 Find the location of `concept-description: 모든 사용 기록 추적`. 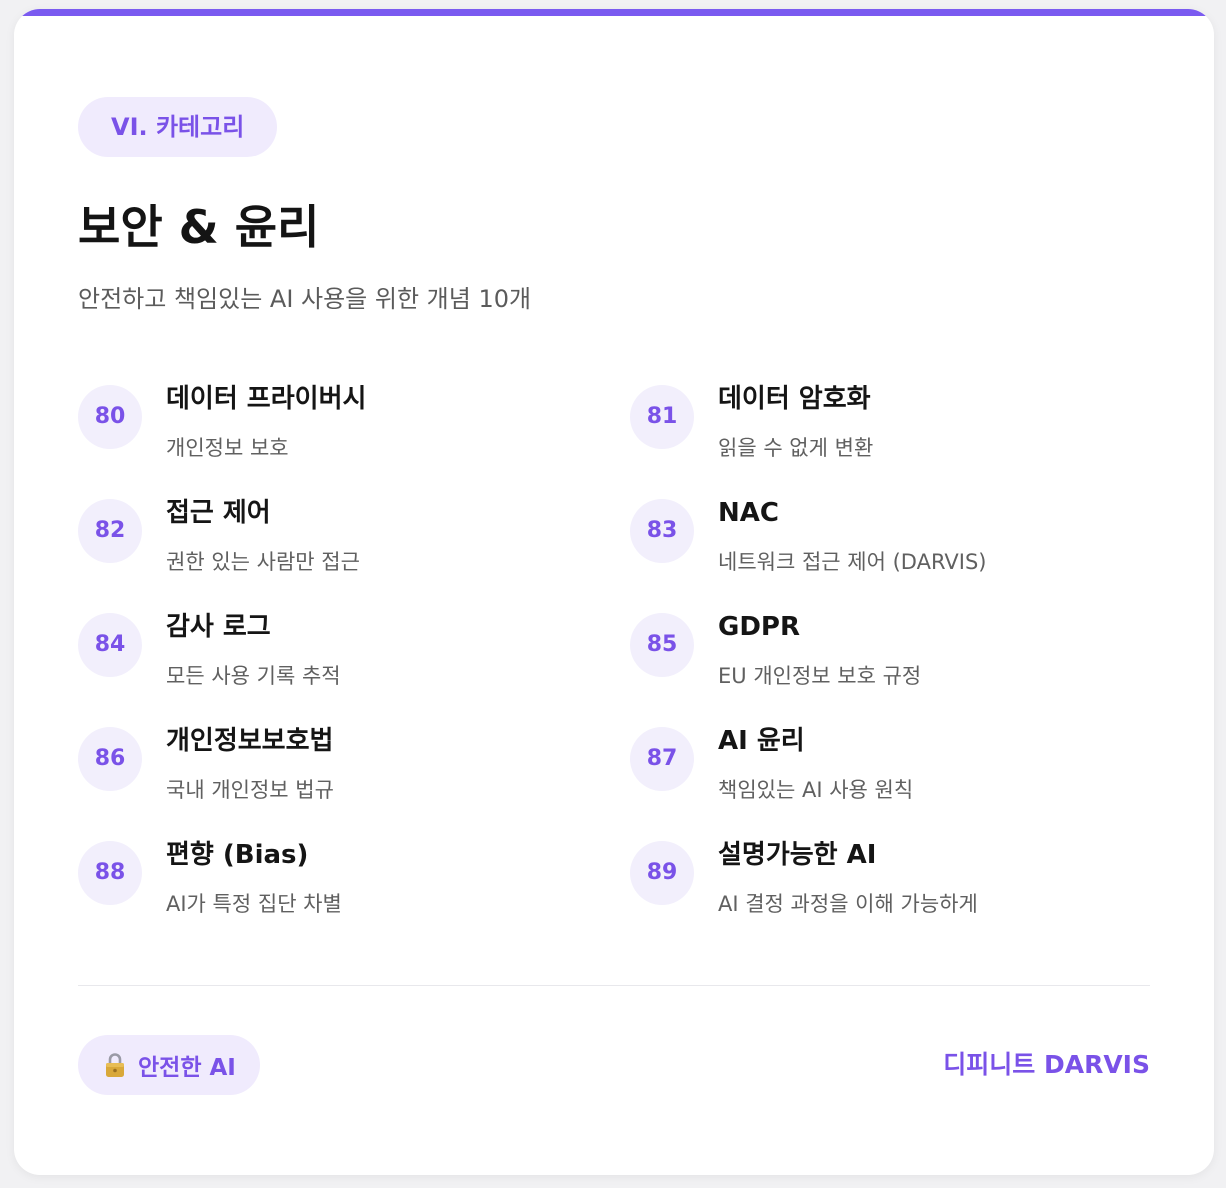

concept-description: 모든 사용 기록 추적 is located at coordinates (253, 676).